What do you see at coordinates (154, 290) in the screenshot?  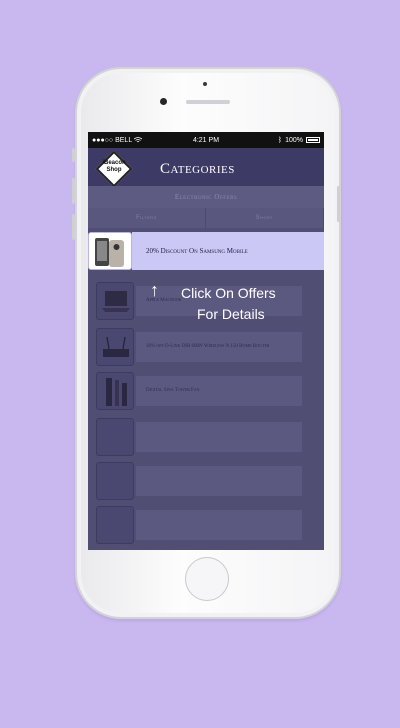 I see `arrow-up-icon: ↑` at bounding box center [154, 290].